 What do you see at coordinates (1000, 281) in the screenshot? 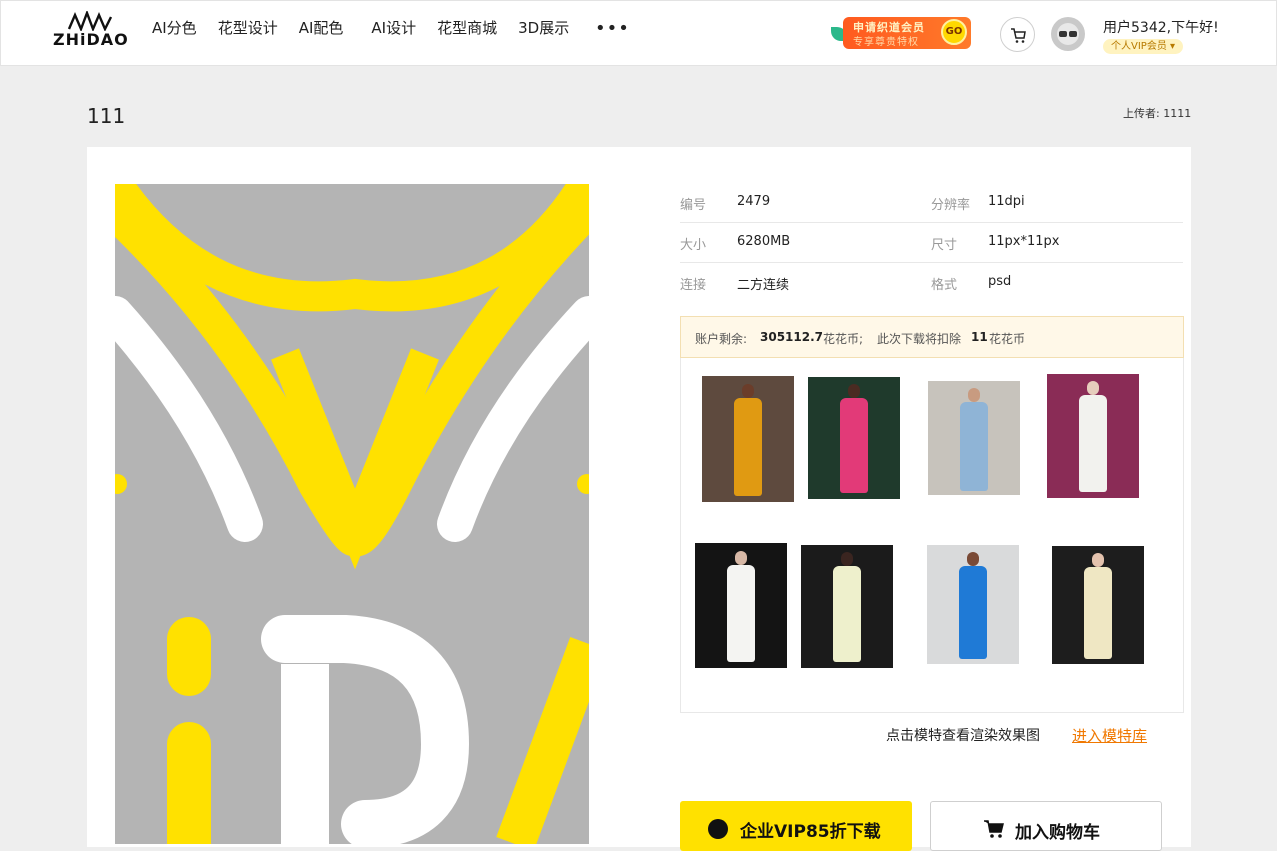
I see `info-value-format: psd` at bounding box center [1000, 281].